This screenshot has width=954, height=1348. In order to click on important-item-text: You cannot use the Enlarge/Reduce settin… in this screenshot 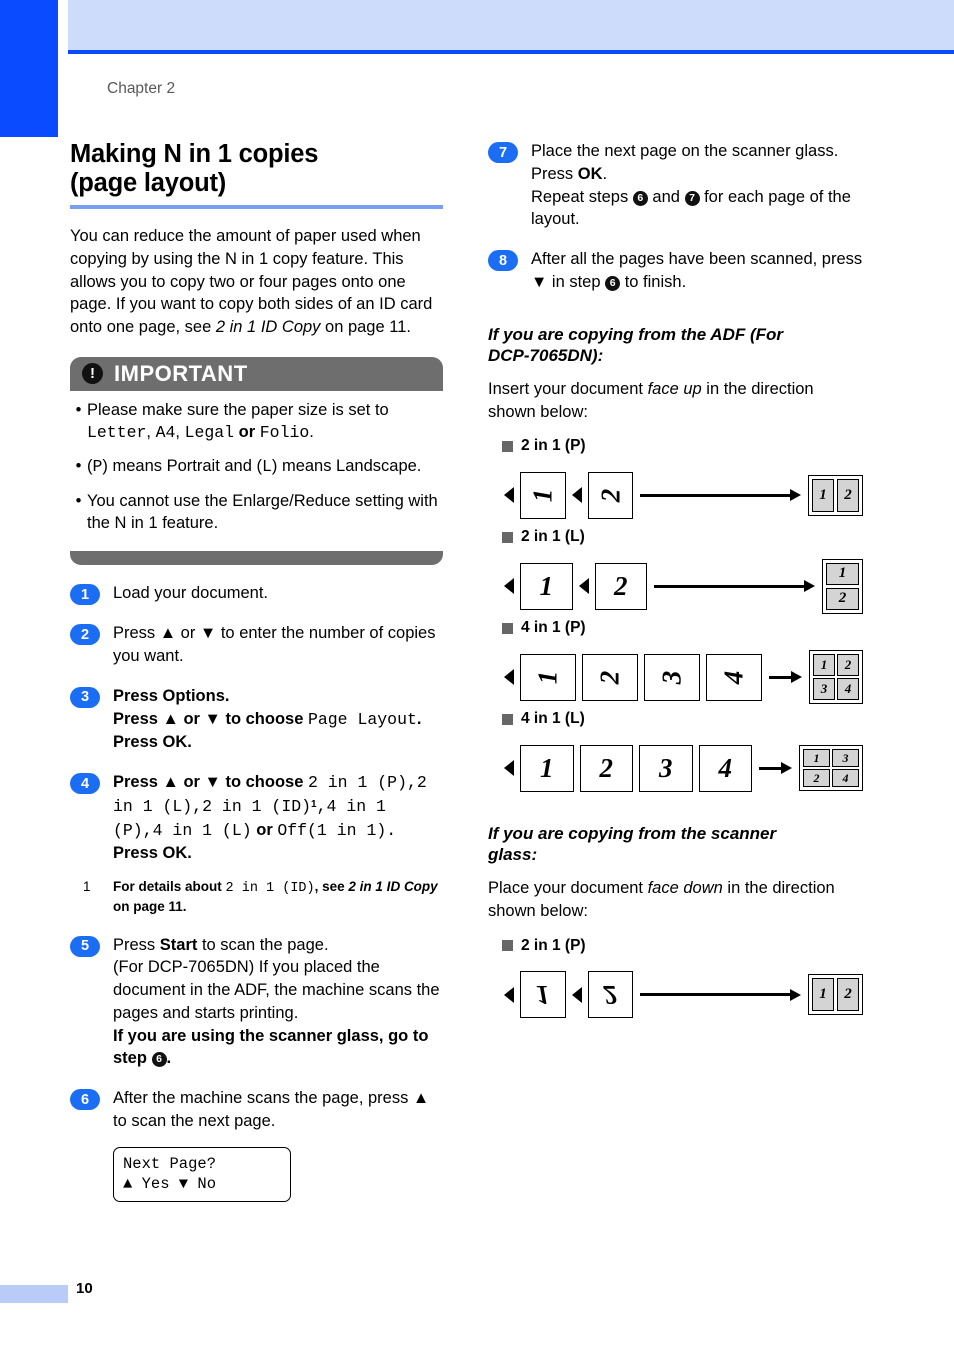, I will do `click(262, 512)`.